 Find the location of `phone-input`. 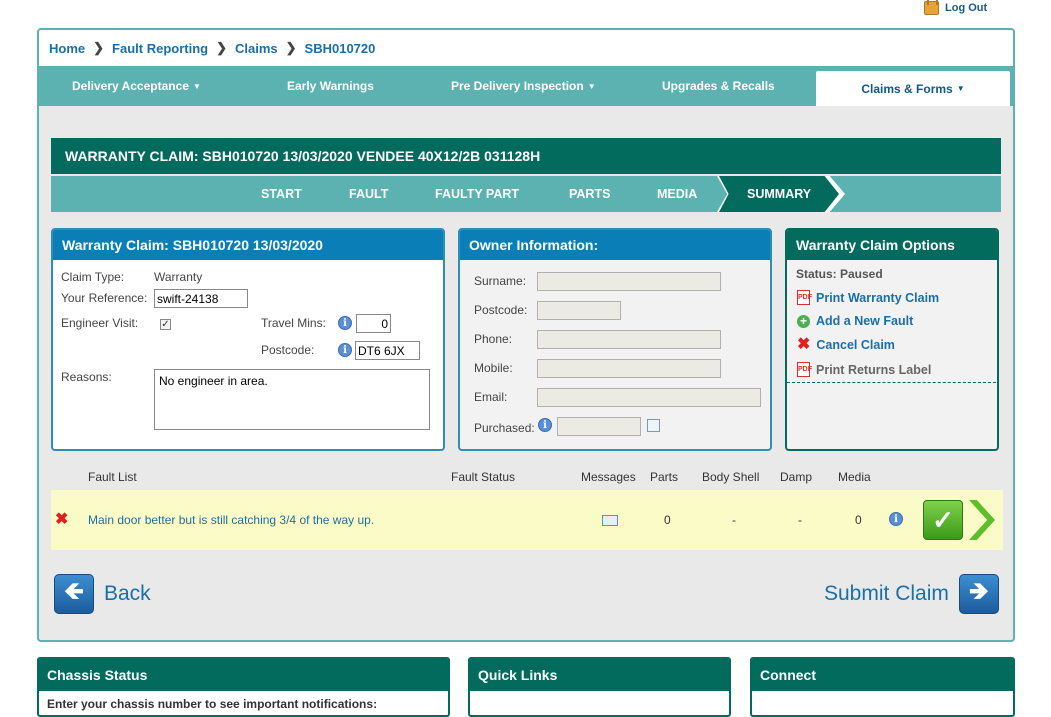

phone-input is located at coordinates (629, 339).